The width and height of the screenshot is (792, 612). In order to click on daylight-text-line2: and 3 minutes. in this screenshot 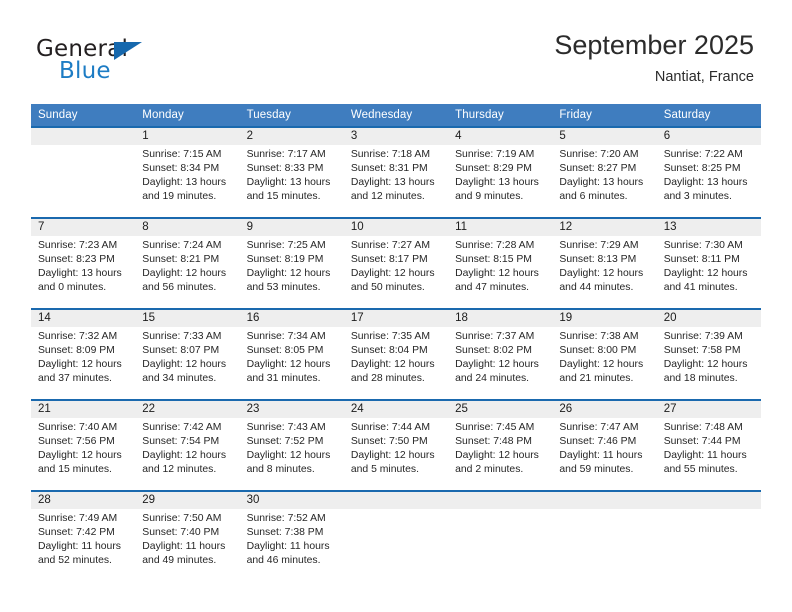, I will do `click(697, 197)`.